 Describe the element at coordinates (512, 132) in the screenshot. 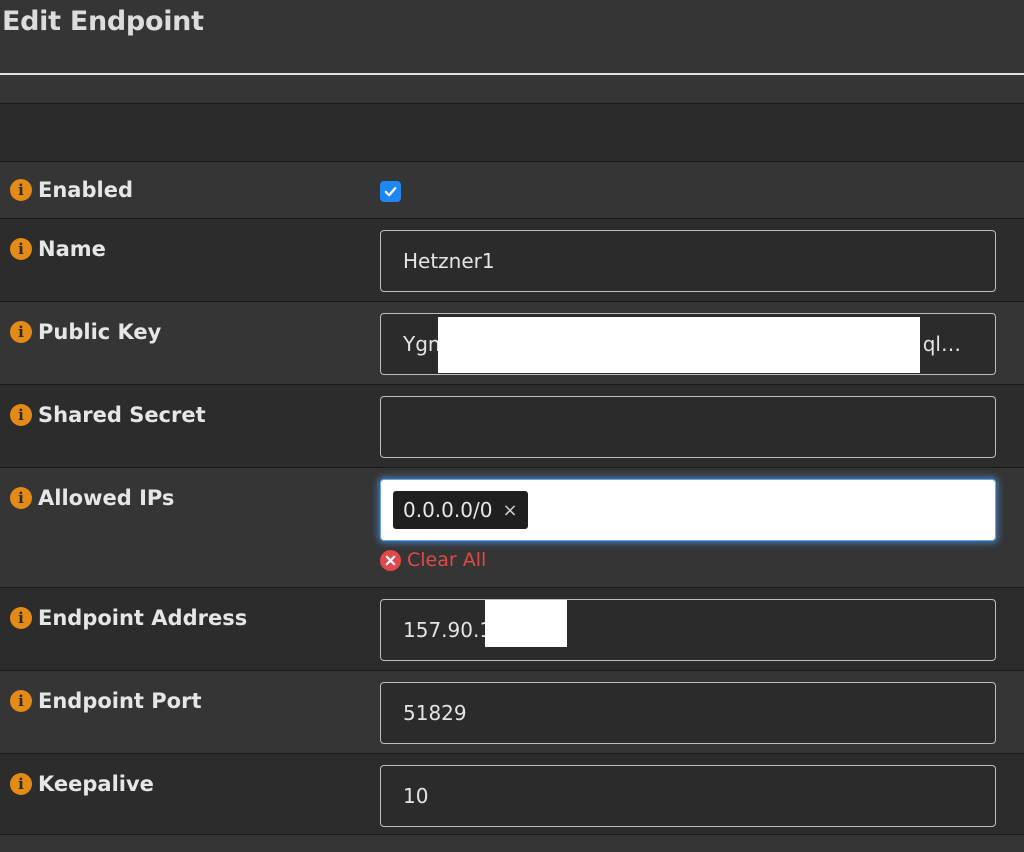

I see `table-header` at that location.